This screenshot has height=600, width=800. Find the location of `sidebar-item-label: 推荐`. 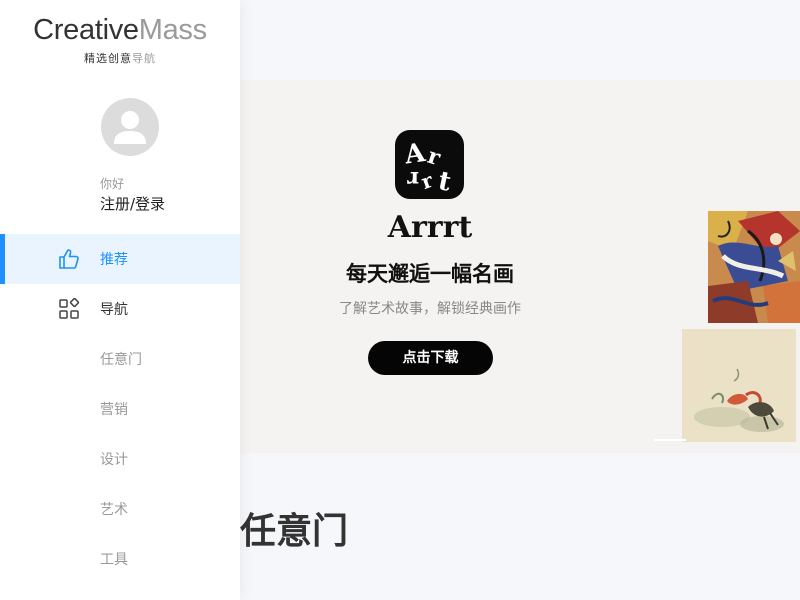

sidebar-item-label: 推荐 is located at coordinates (114, 260).